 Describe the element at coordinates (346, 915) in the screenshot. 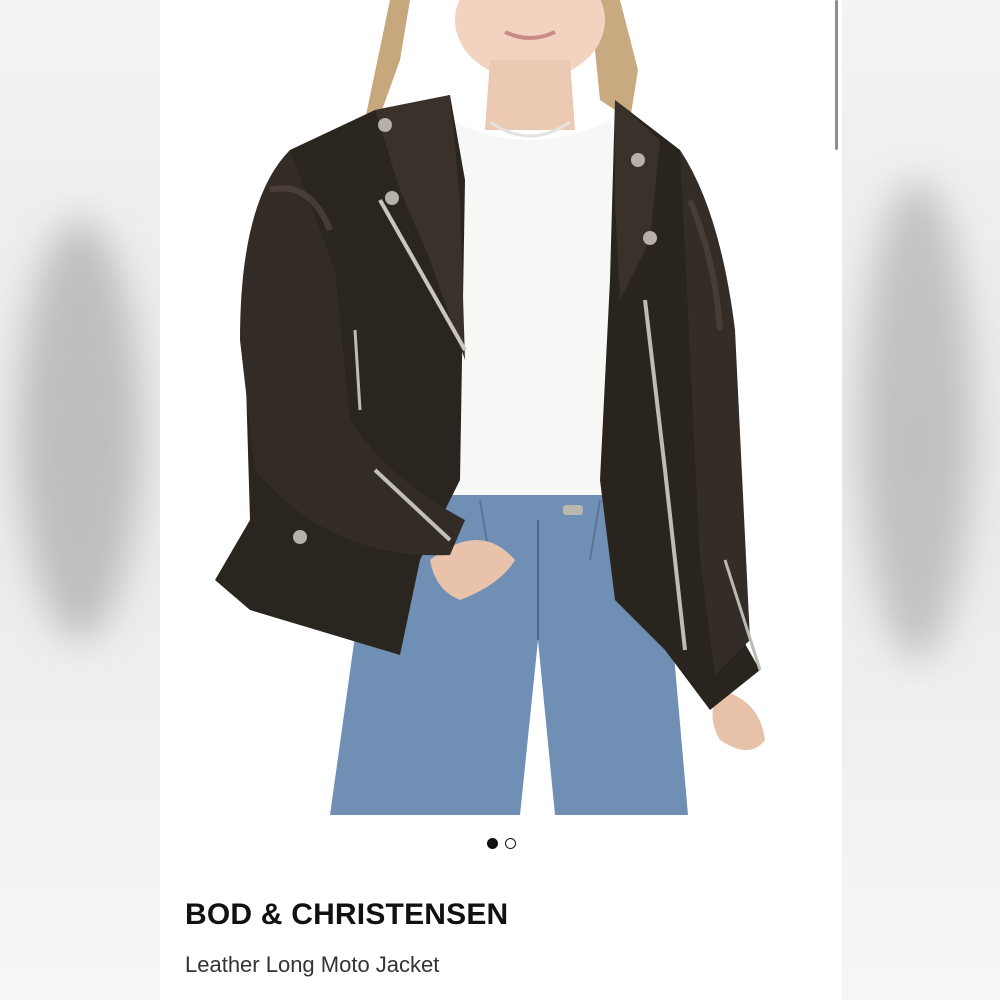

I see `product-brand: BOD & CHRISTENSEN` at that location.